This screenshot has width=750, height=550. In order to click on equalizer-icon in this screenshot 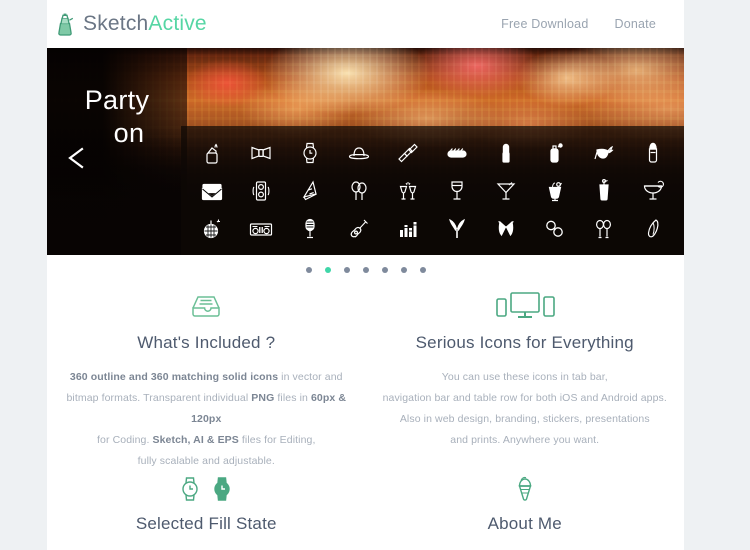, I will do `click(408, 229)`.